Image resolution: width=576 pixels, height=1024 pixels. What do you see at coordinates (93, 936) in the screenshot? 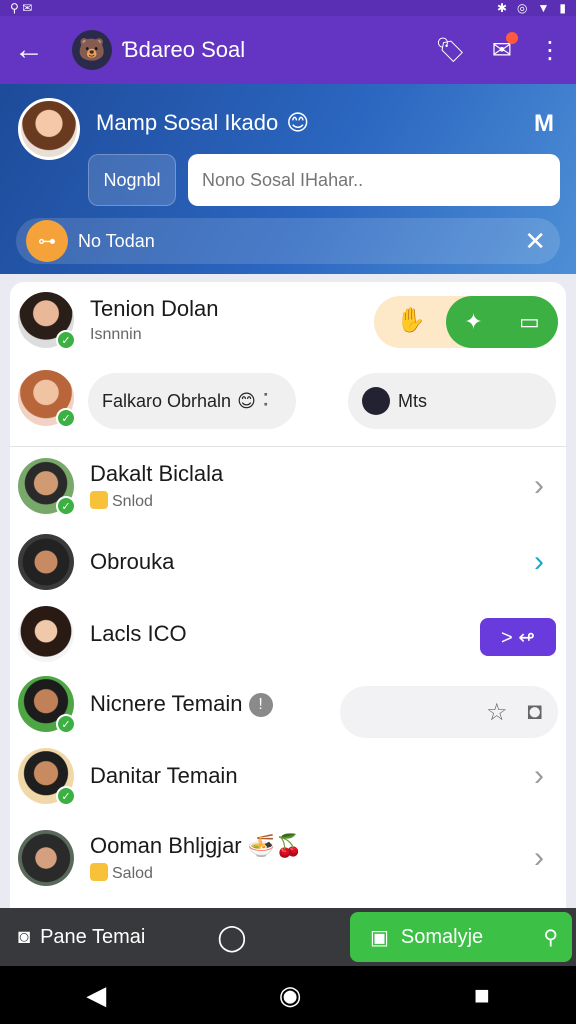
I see `bottom-left-label: Pane Temai` at bounding box center [93, 936].